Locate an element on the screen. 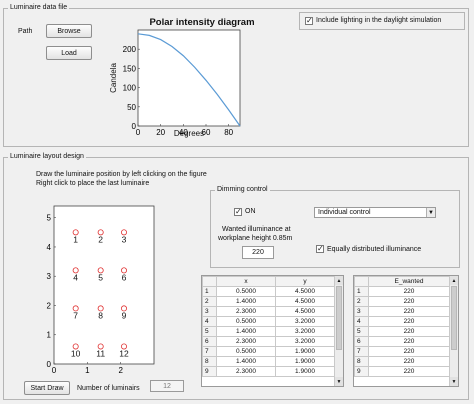 The image size is (474, 404). e-row-header: 8 is located at coordinates (361, 361).